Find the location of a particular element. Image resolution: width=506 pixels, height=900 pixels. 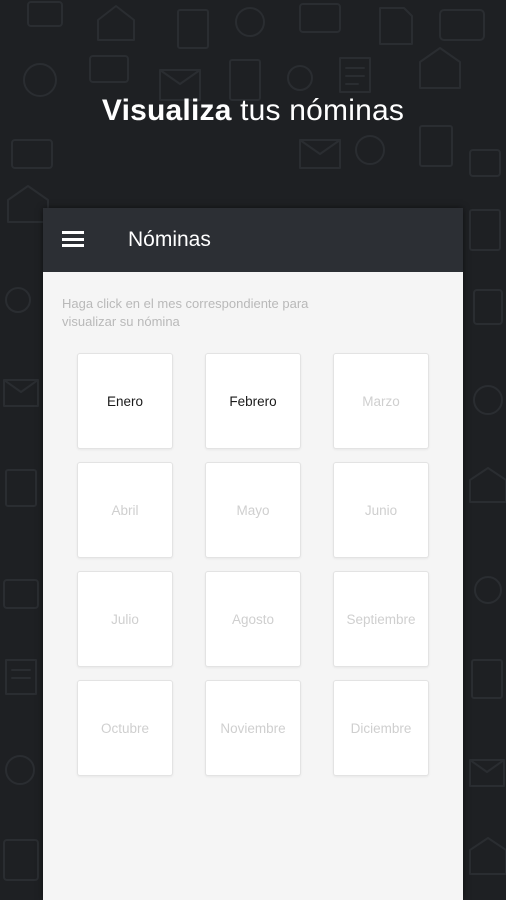

month-button-noviembre: Noviembre is located at coordinates (253, 728).